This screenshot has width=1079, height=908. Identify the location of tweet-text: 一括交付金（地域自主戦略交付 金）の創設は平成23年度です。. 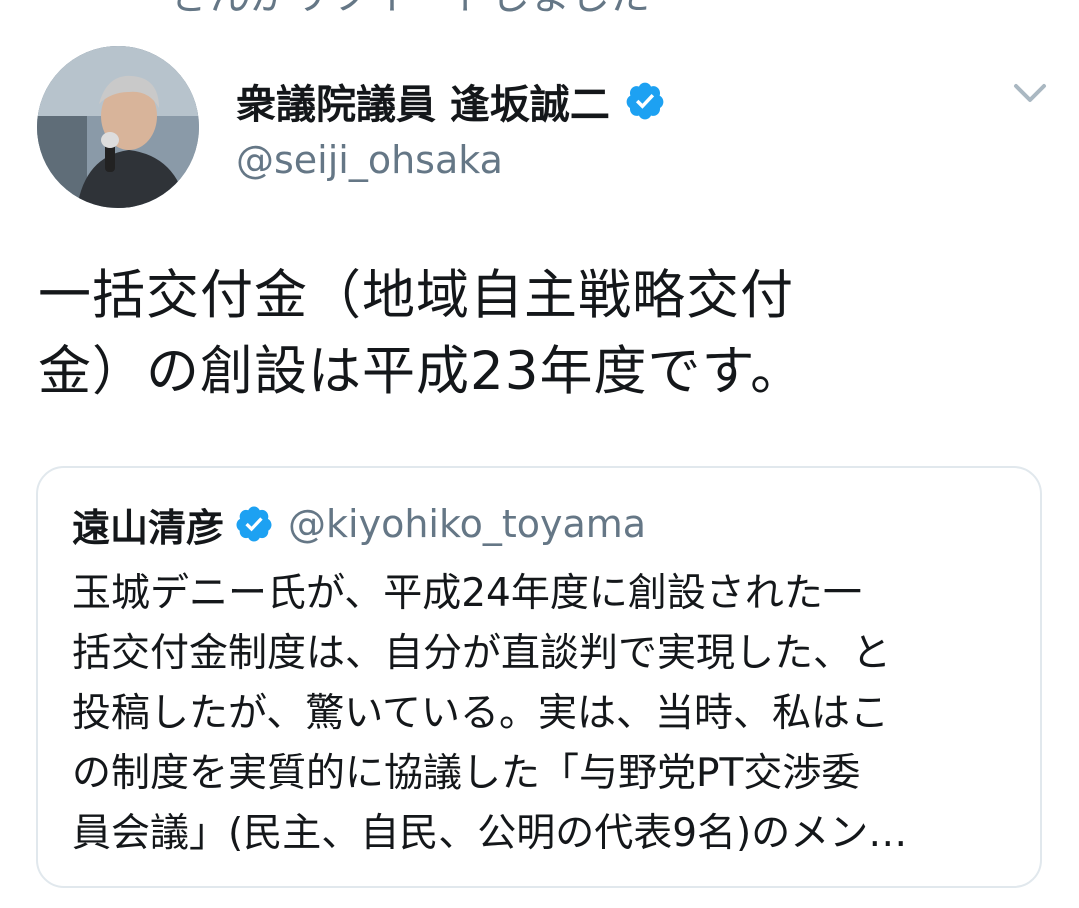
(421, 333).